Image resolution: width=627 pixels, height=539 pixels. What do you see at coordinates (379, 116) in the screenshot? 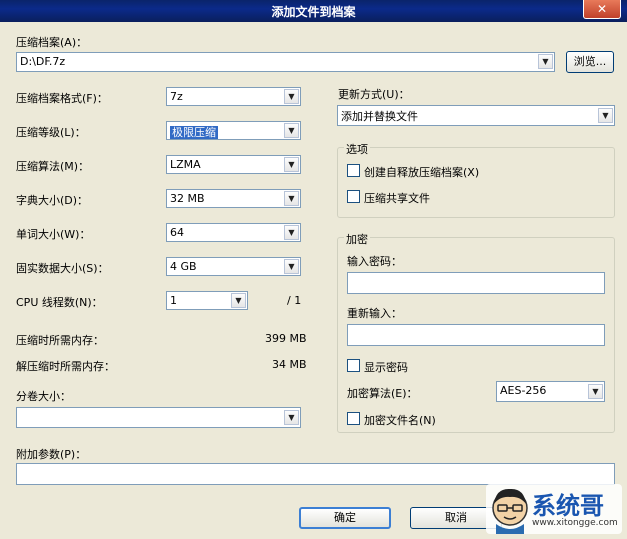
I see `update-value: 添加并替换文件` at bounding box center [379, 116].